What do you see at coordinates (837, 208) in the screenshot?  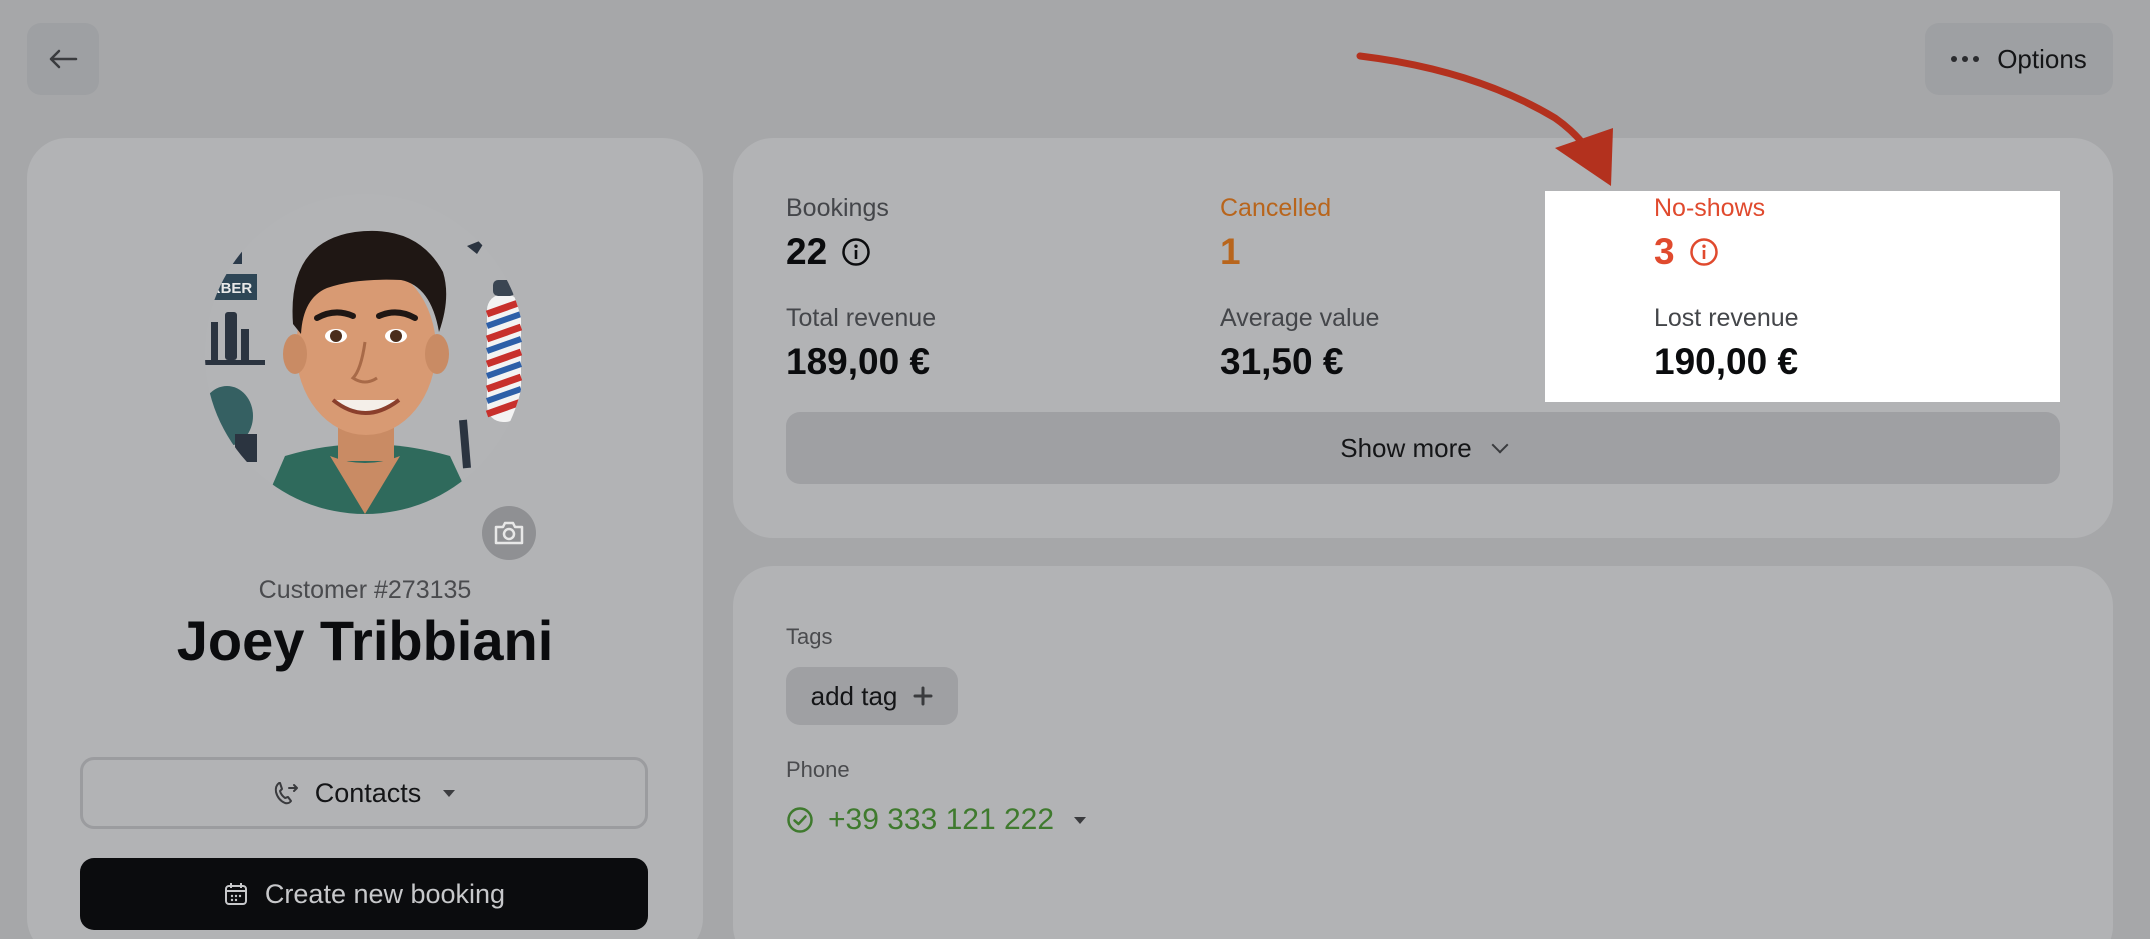 I see `bookings-label: Bookings` at bounding box center [837, 208].